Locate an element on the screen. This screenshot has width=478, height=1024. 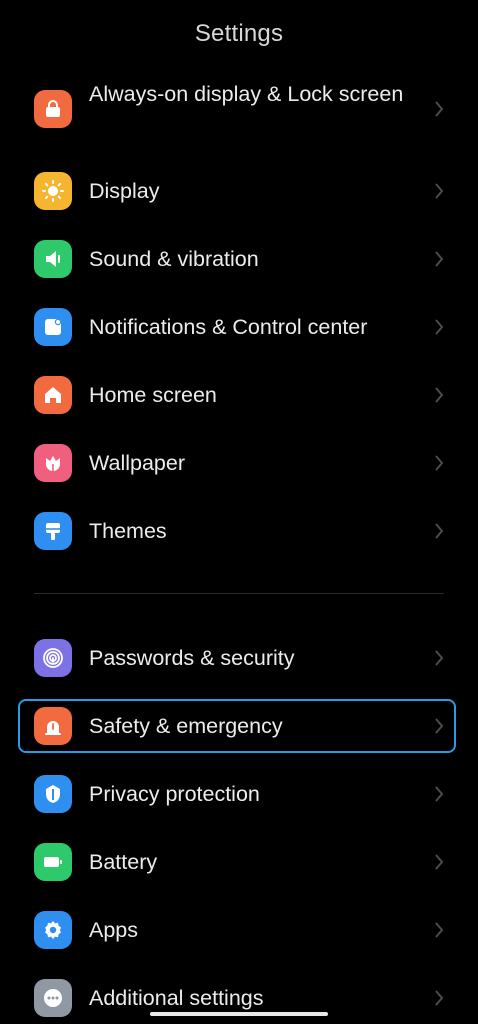
settings-item-home-screen: Home screen is located at coordinates (237, 395).